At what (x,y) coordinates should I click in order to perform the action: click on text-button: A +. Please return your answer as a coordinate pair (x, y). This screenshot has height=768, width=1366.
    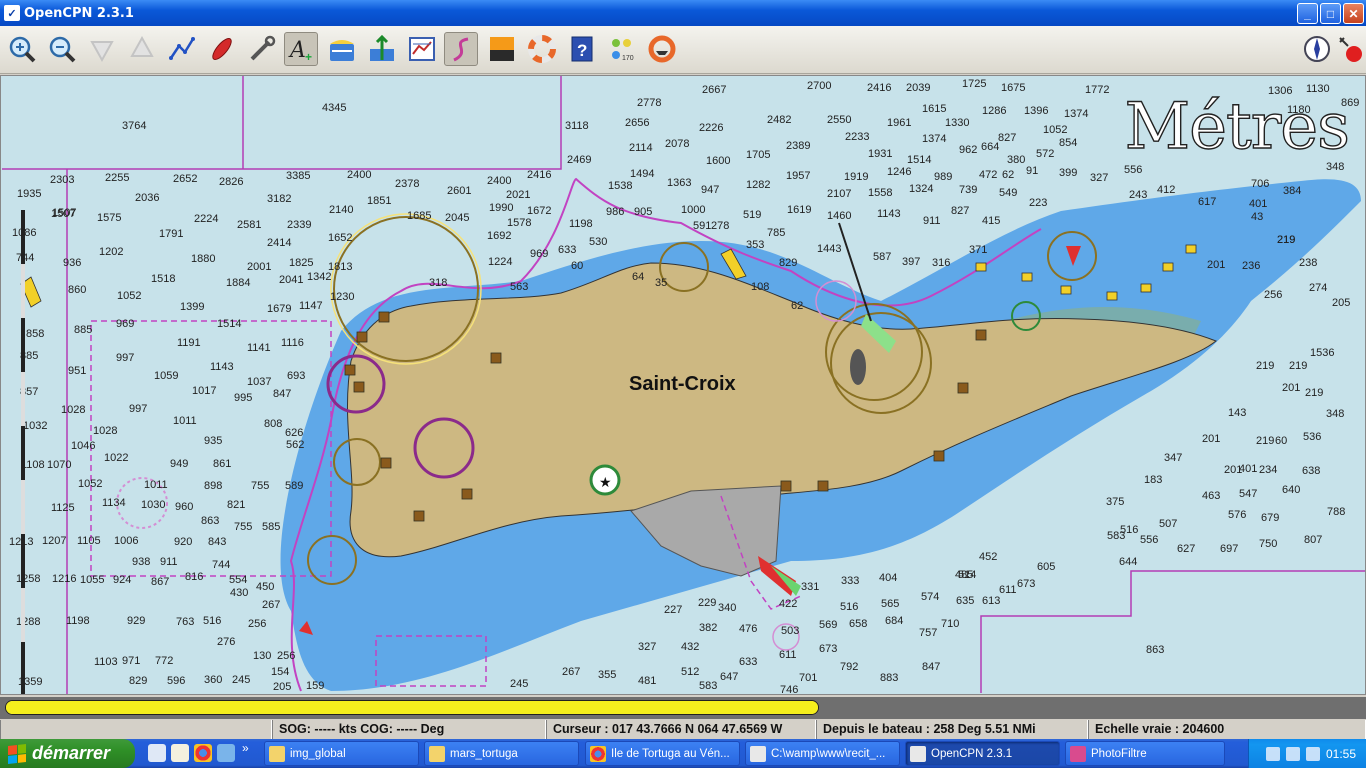
    Looking at the image, I should click on (301, 49).